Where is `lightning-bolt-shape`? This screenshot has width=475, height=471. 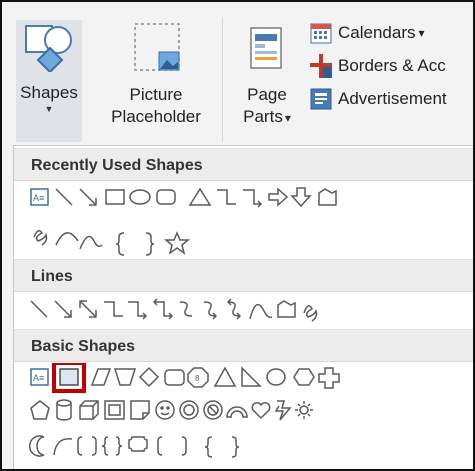 lightning-bolt-shape is located at coordinates (283, 410).